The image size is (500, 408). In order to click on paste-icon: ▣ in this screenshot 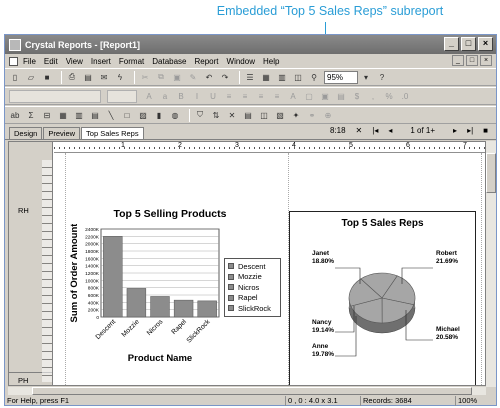, I will do `click(177, 77)`.